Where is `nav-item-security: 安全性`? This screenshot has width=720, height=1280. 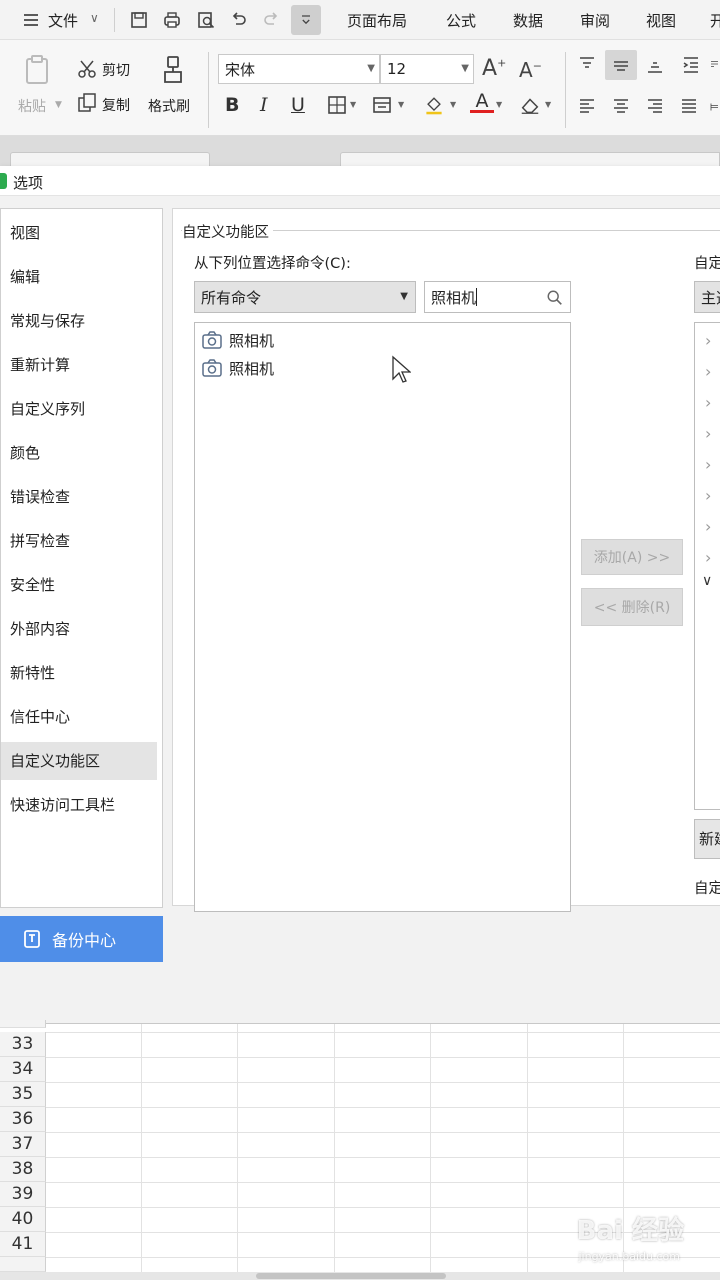
nav-item-security: 安全性 is located at coordinates (79, 585).